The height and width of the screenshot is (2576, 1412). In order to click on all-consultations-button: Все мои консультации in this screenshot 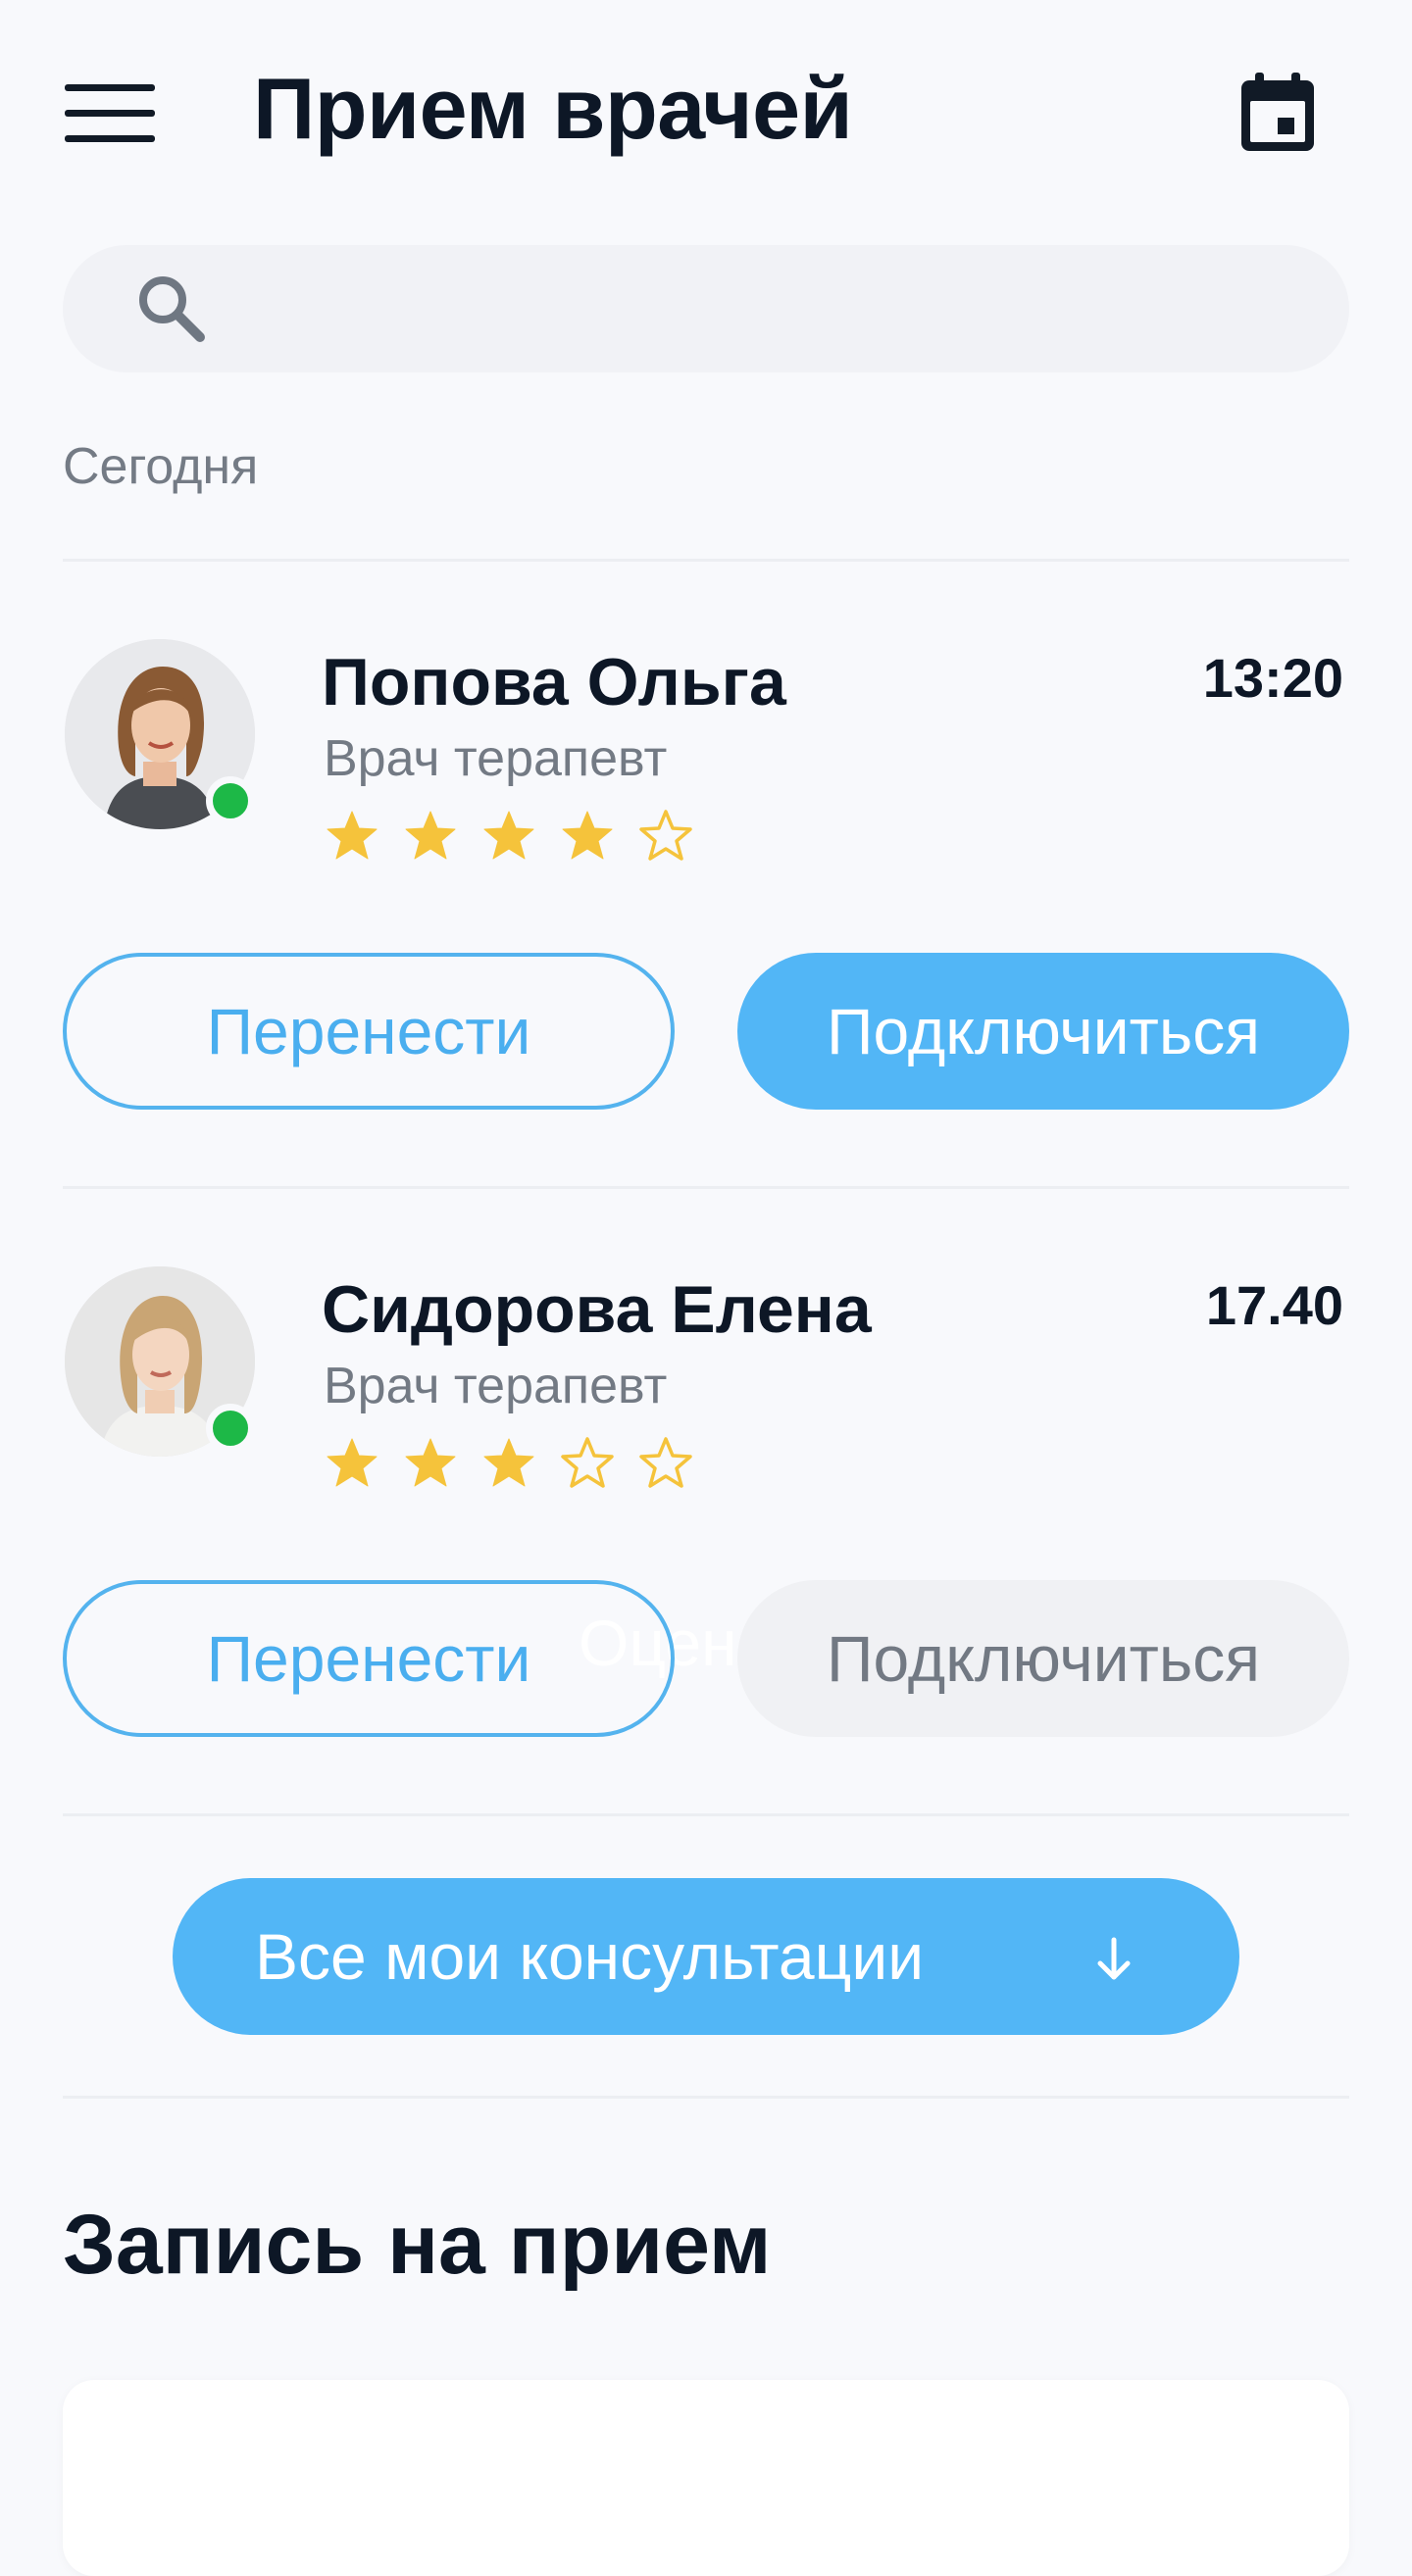, I will do `click(706, 1956)`.